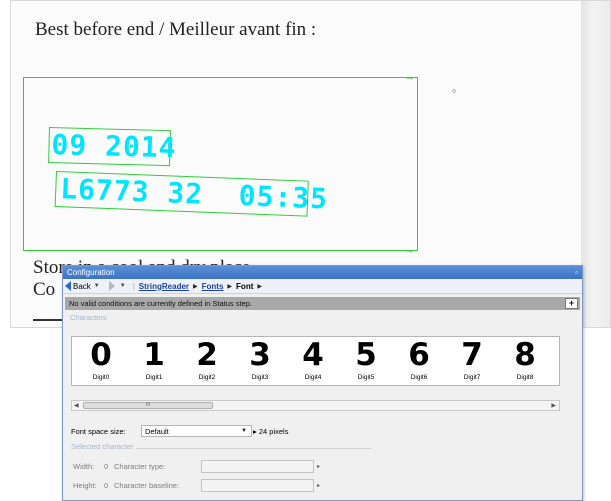 This screenshot has width=611, height=501. What do you see at coordinates (366, 355) in the screenshot?
I see `character-glyph: 5` at bounding box center [366, 355].